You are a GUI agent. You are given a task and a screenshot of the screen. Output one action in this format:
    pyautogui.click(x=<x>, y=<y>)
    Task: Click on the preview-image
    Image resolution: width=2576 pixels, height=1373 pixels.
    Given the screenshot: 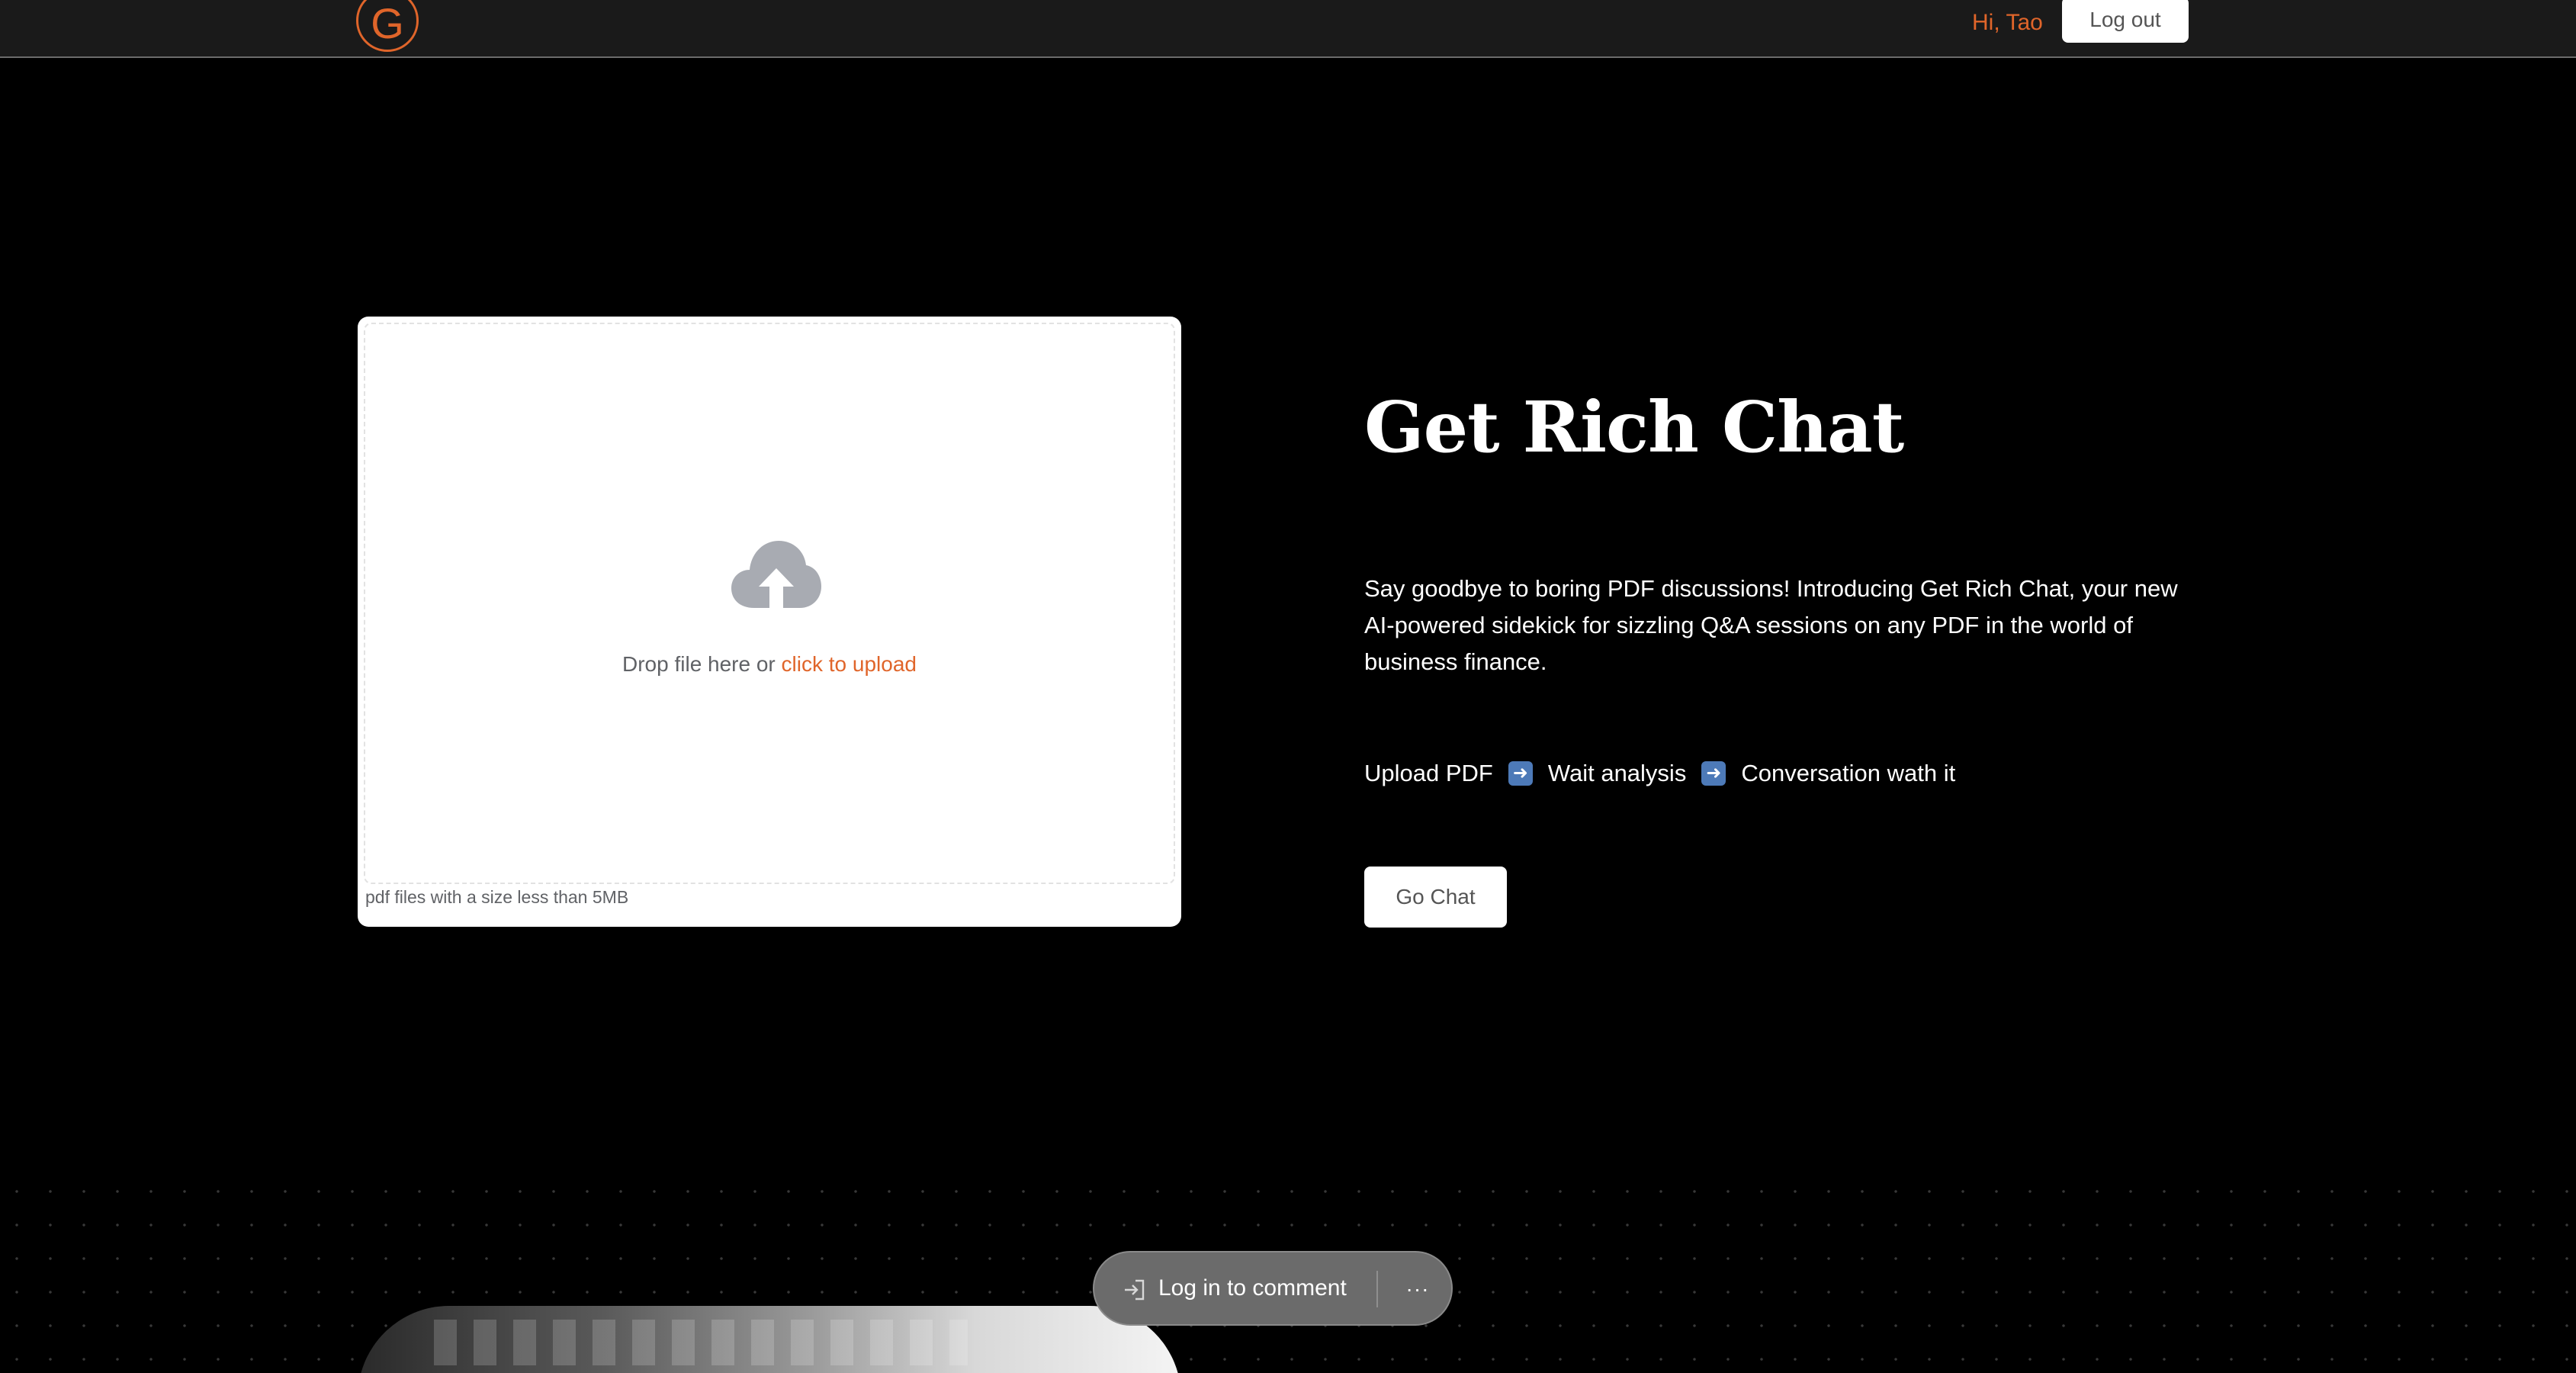 What is the action you would take?
    pyautogui.click(x=769, y=1339)
    